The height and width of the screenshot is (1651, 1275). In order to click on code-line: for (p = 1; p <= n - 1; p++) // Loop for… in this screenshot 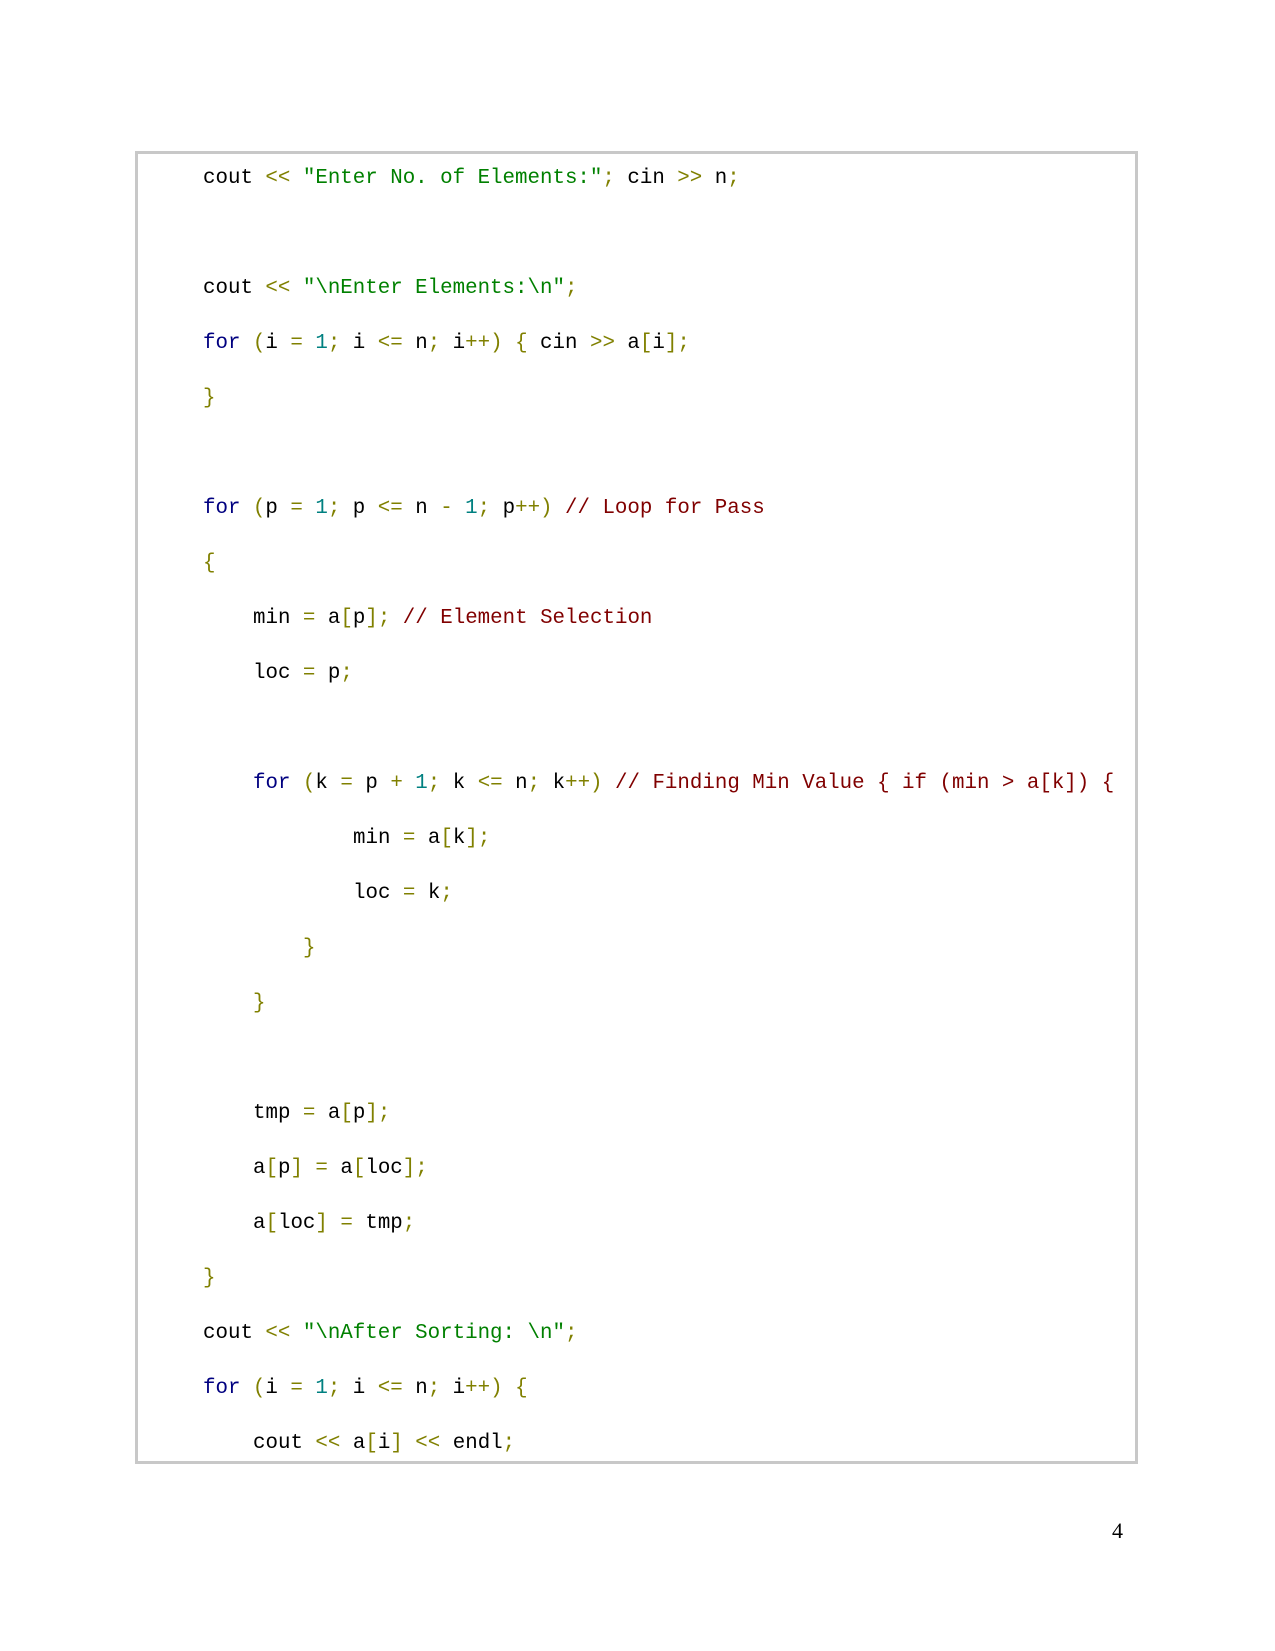, I will do `click(484, 509)`.